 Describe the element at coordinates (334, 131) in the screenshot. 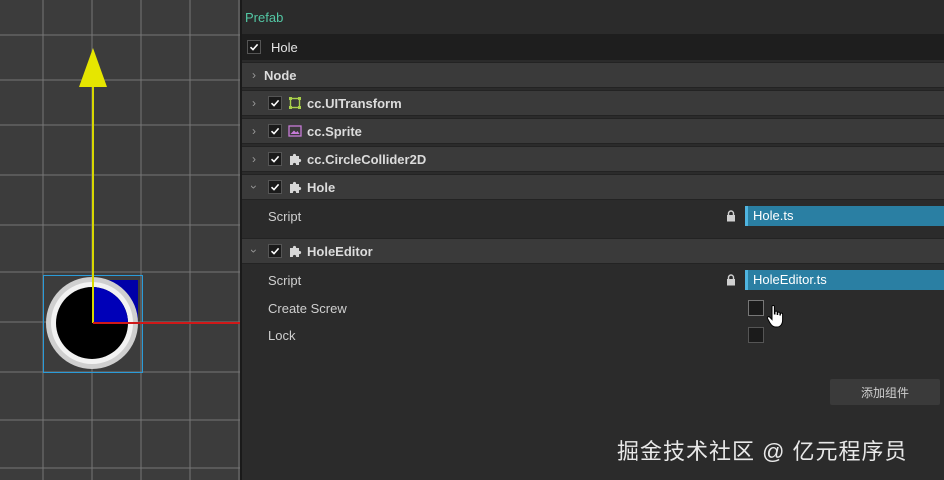

I see `component-title: cc.Sprite` at that location.